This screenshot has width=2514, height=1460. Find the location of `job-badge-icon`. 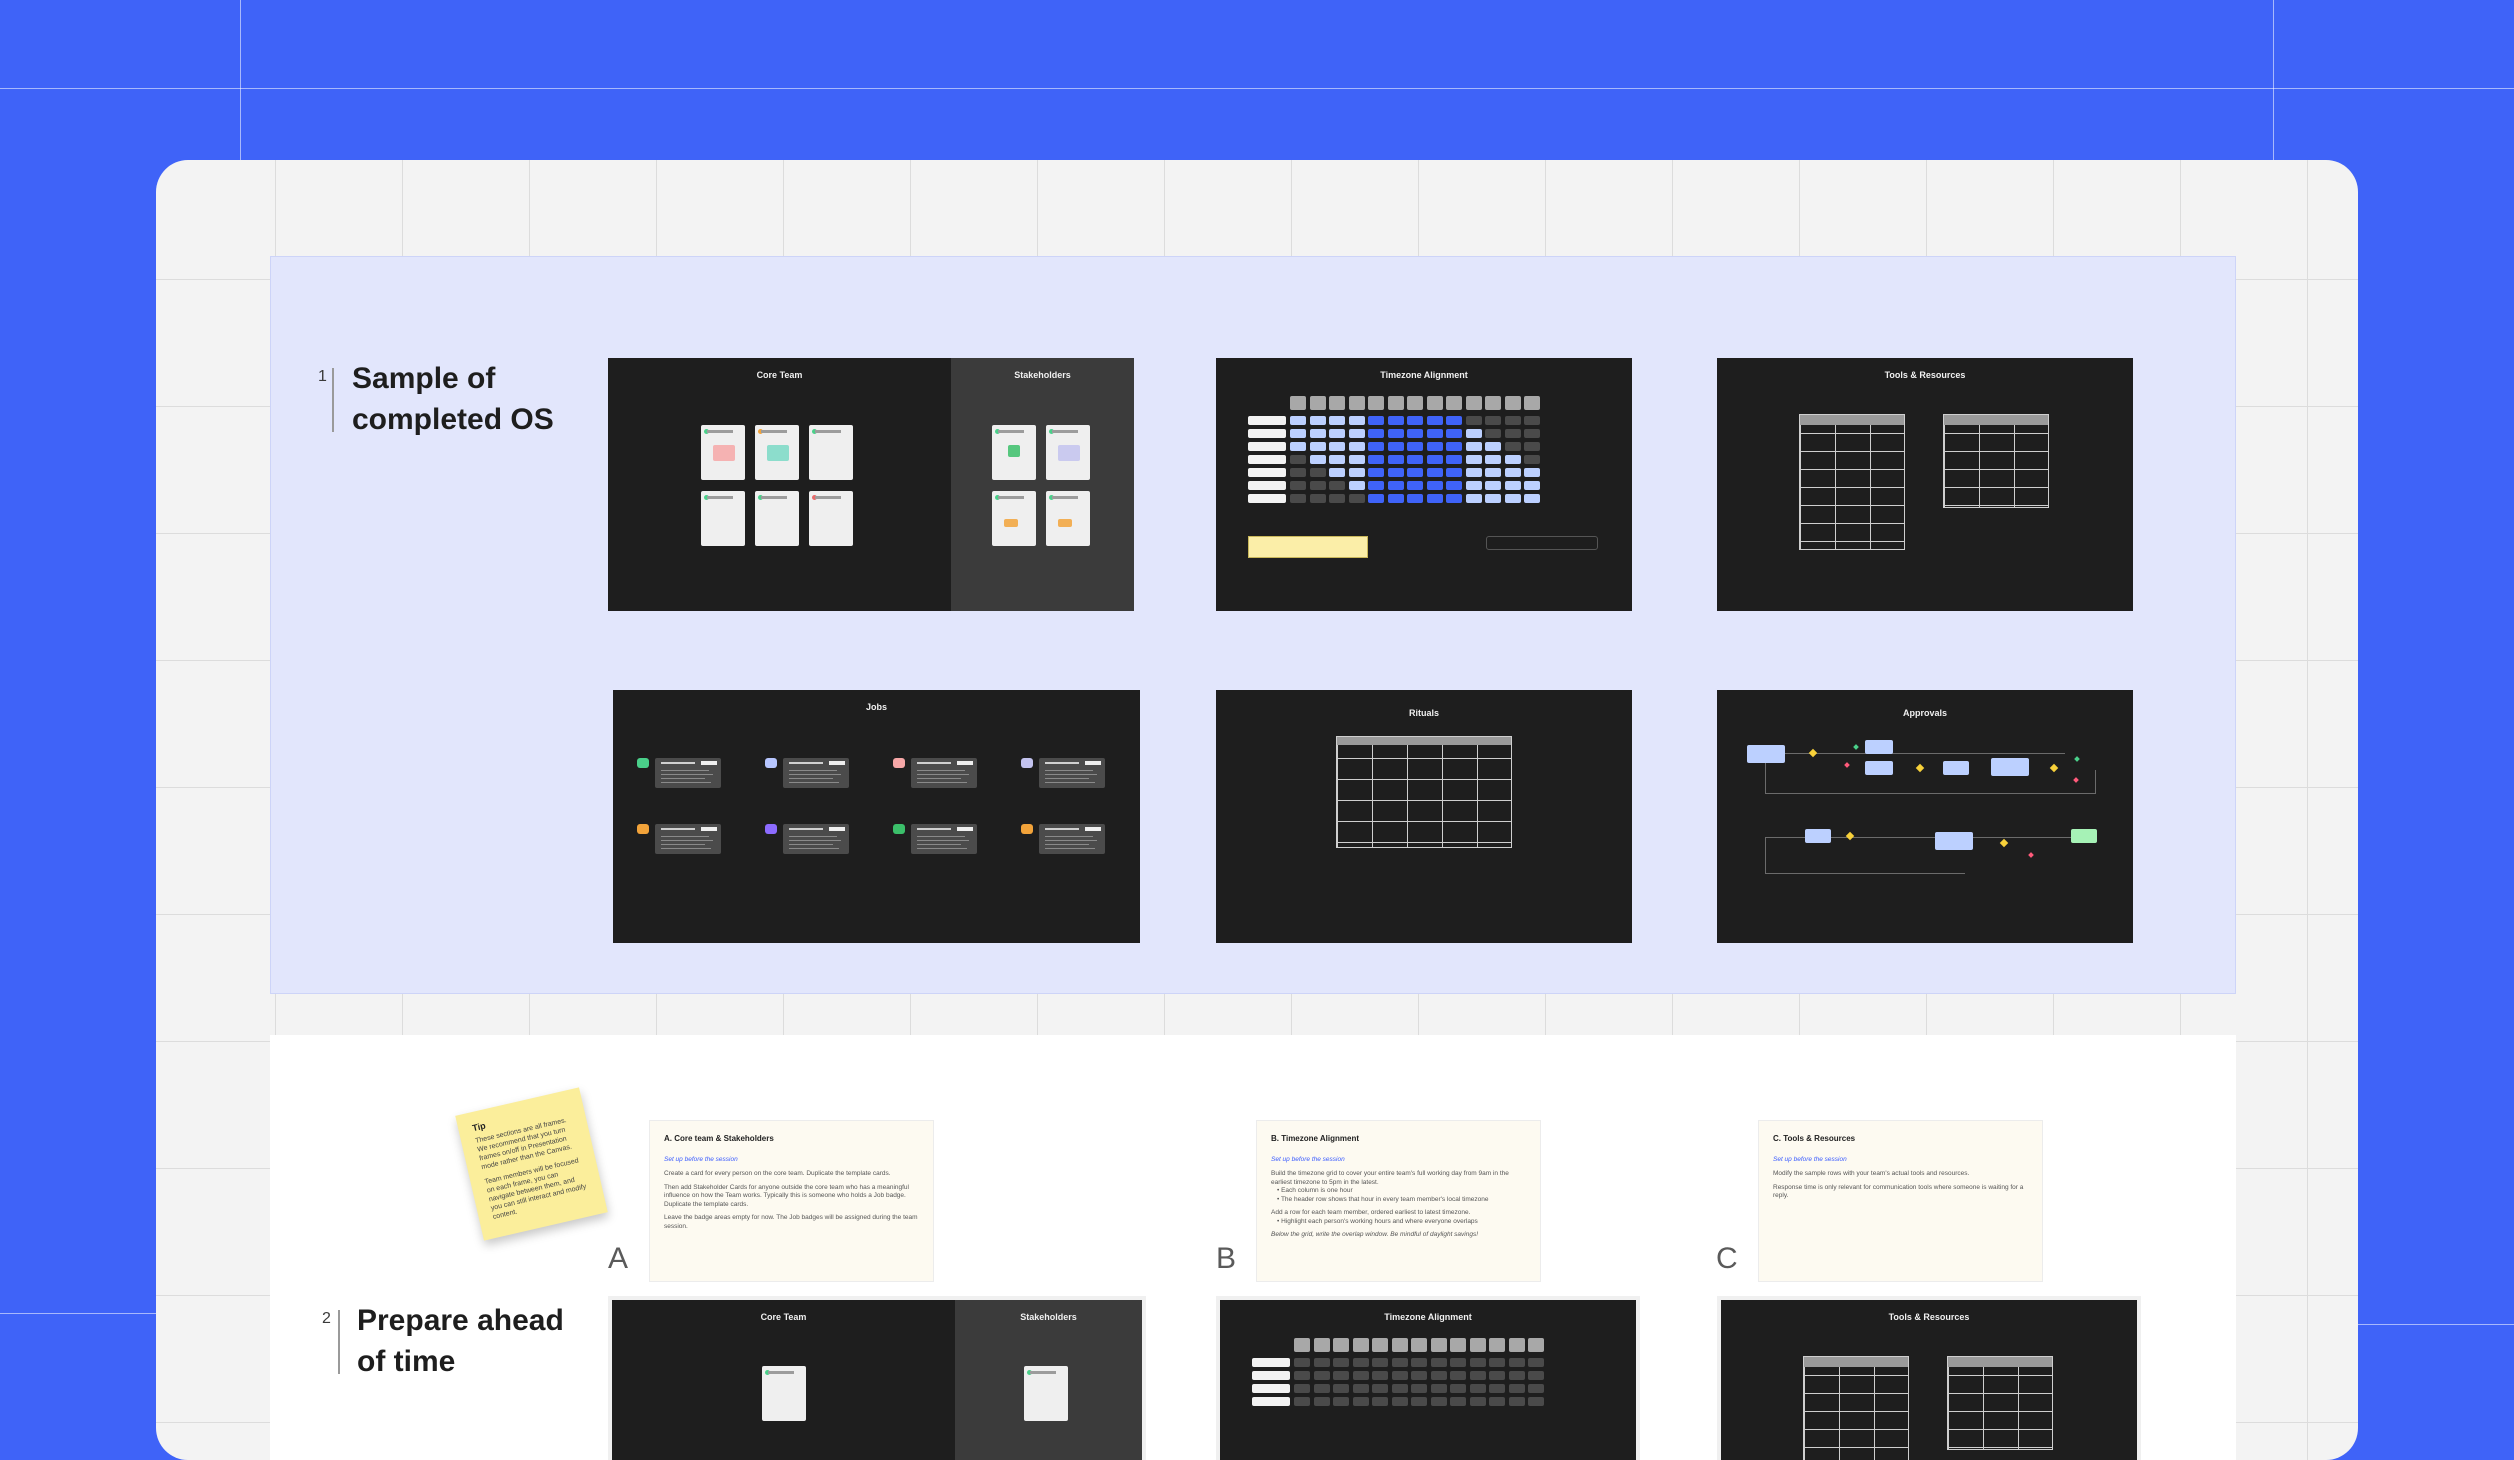

job-badge-icon is located at coordinates (899, 829).